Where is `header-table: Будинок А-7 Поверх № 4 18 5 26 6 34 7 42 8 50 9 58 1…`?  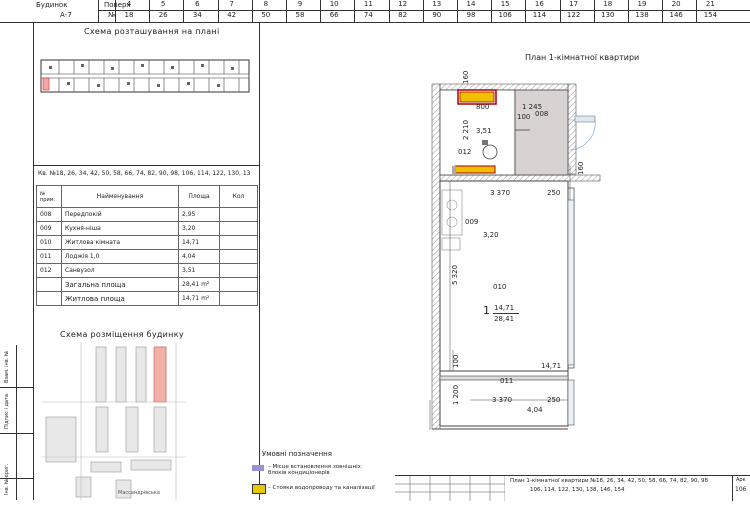
header-table: Будинок А-7 Поверх № 4 18 5 26 6 34 7 42 8 50 9 58 1… is located at coordinates (375, 11).